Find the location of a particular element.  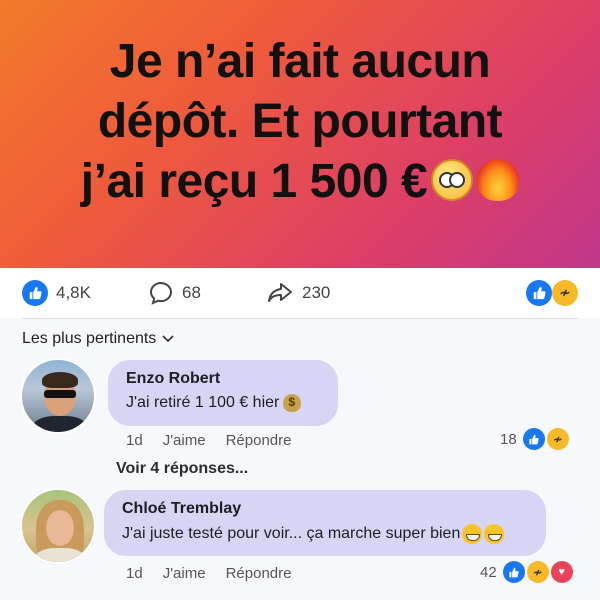

headline-line-1: Je n’ai fait aucun is located at coordinates (300, 61).